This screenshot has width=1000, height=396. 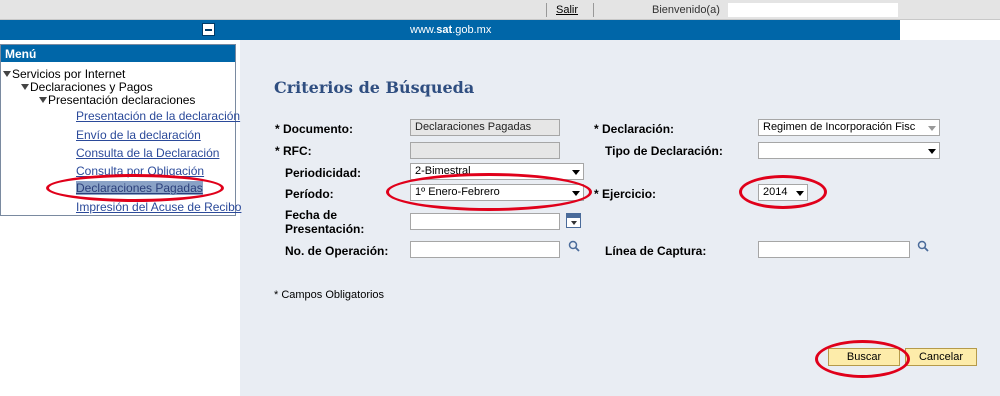 What do you see at coordinates (813, 10) in the screenshot?
I see `user-name-redacted` at bounding box center [813, 10].